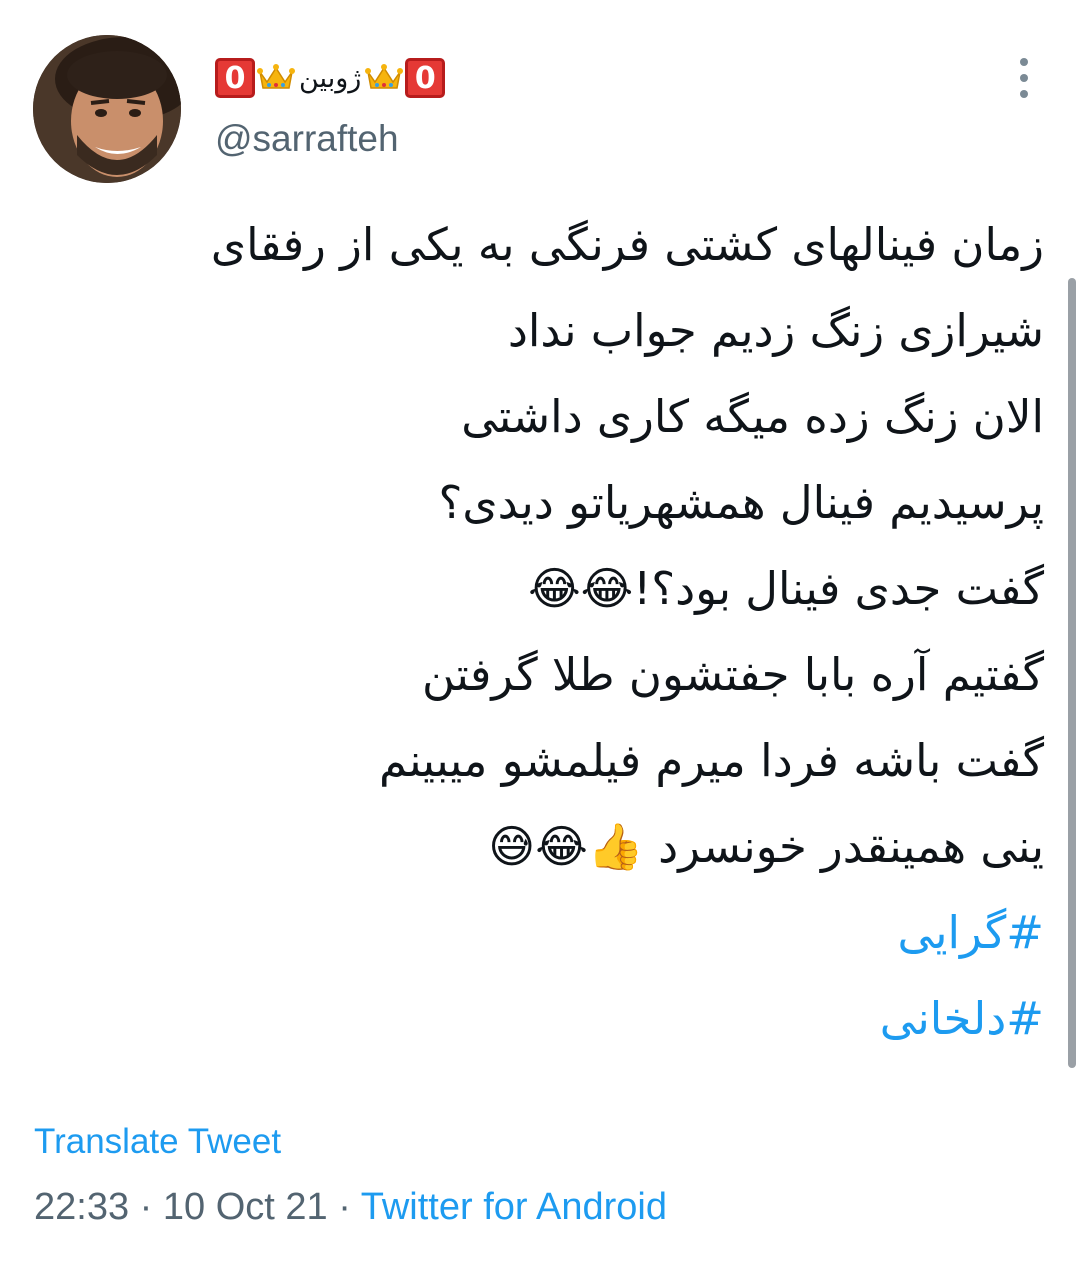 This screenshot has width=1080, height=1268. I want to click on tweet-source-link: Twitter for Android, so click(514, 1207).